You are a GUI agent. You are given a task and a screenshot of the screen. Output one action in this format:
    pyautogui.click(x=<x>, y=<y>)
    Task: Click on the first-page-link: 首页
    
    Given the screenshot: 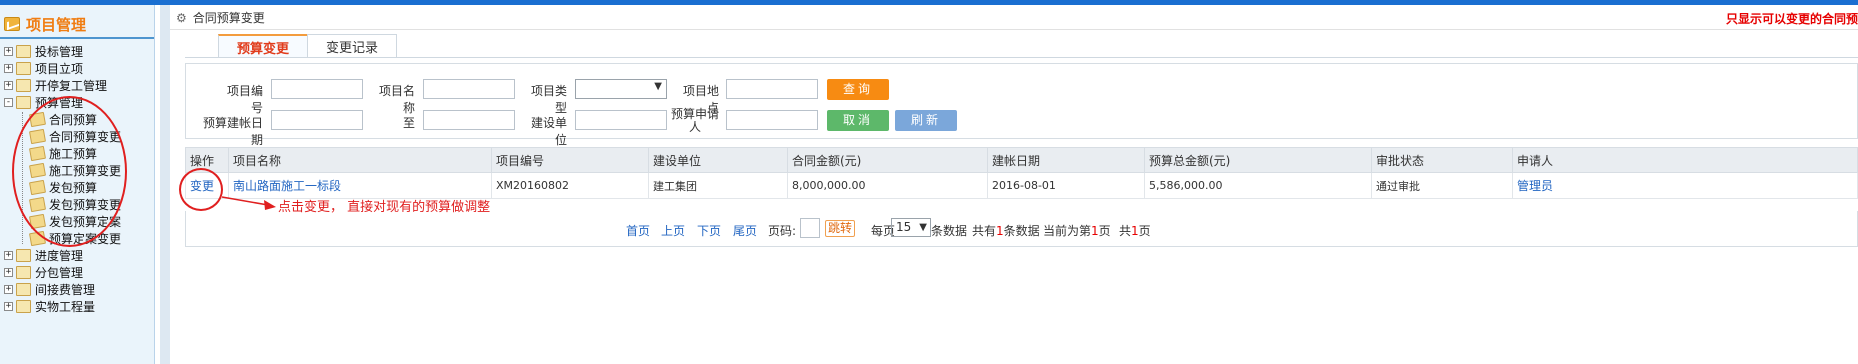 What is the action you would take?
    pyautogui.click(x=638, y=230)
    